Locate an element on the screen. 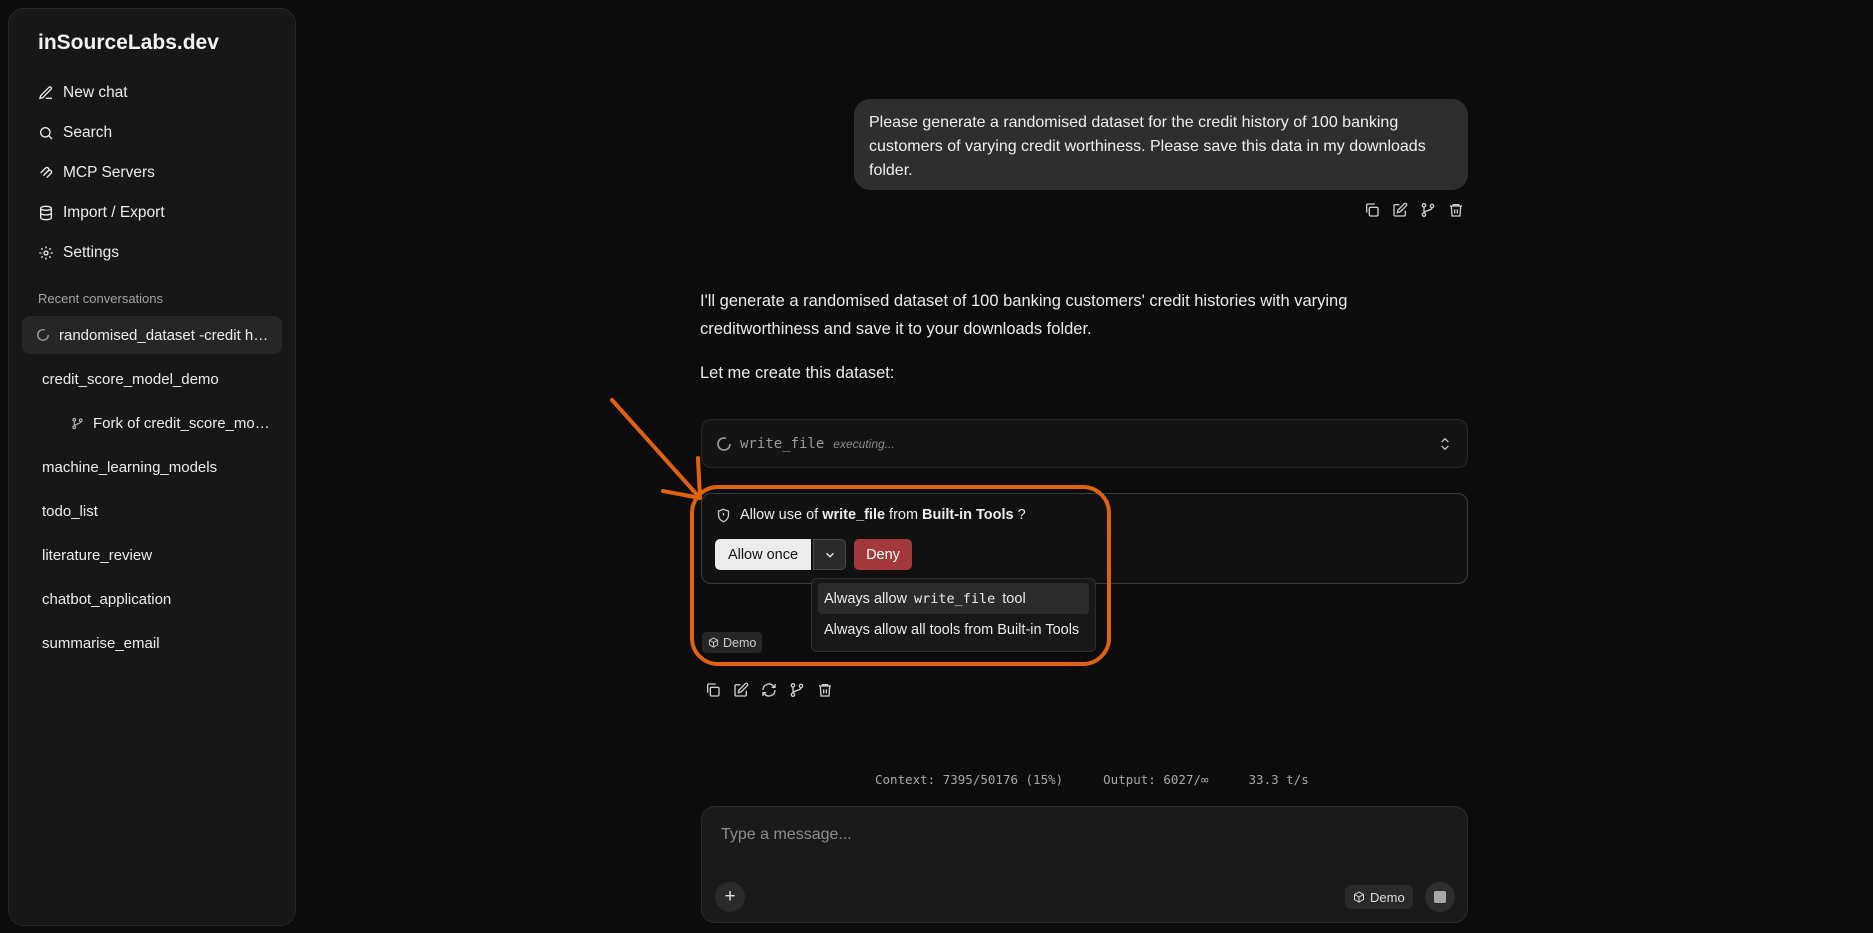 This screenshot has height=933, width=1873. model-selector-label: Demo is located at coordinates (1387, 897).